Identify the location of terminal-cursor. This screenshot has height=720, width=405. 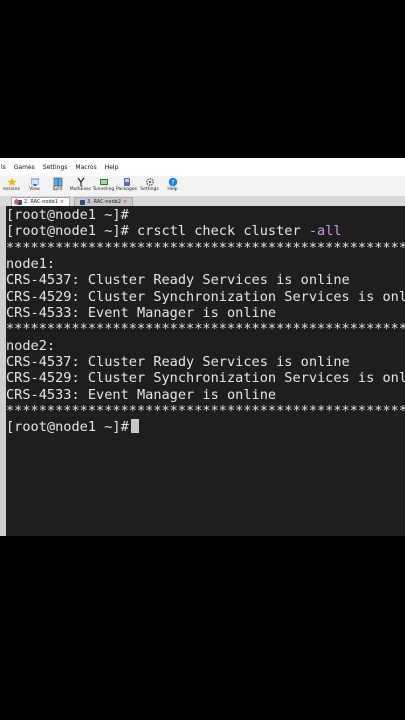
(134, 426).